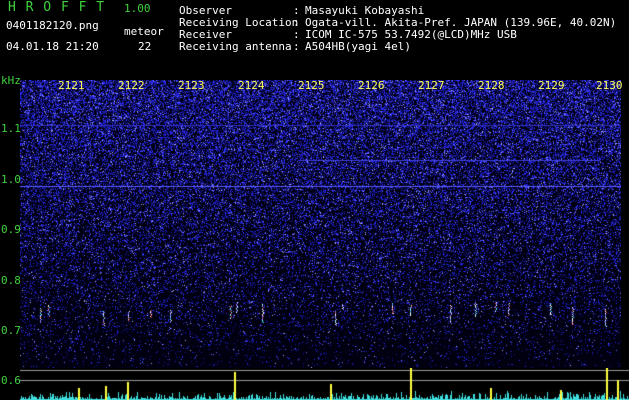  Describe the element at coordinates (358, 46) in the screenshot. I see `antenna-value: A504HB(yagi 4el)` at that location.